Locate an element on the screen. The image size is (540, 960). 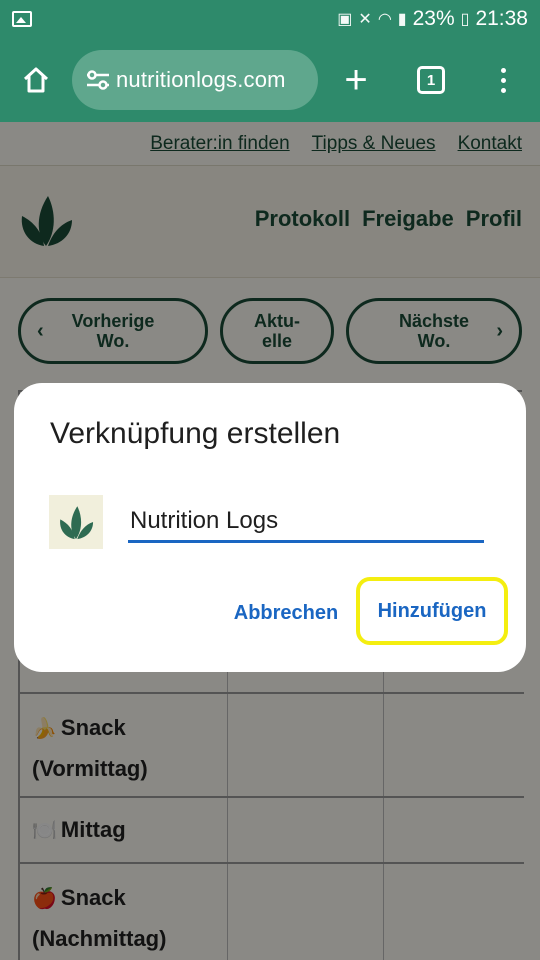
browser-menu-button is located at coordinates (503, 80).